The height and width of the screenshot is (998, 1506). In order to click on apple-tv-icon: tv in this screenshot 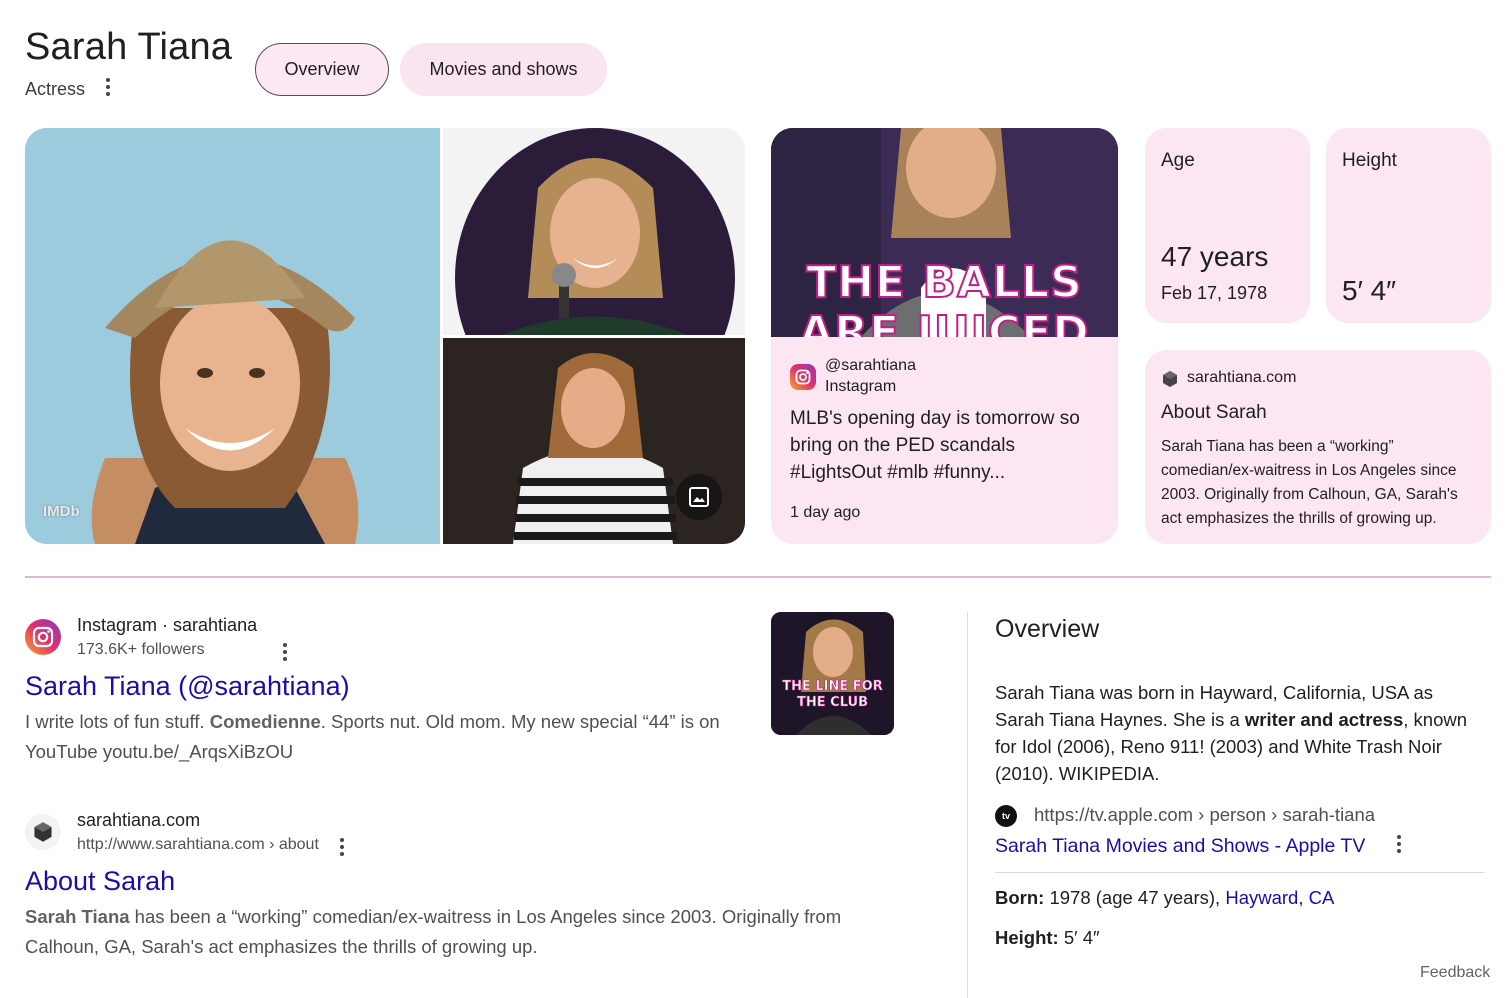, I will do `click(1006, 816)`.